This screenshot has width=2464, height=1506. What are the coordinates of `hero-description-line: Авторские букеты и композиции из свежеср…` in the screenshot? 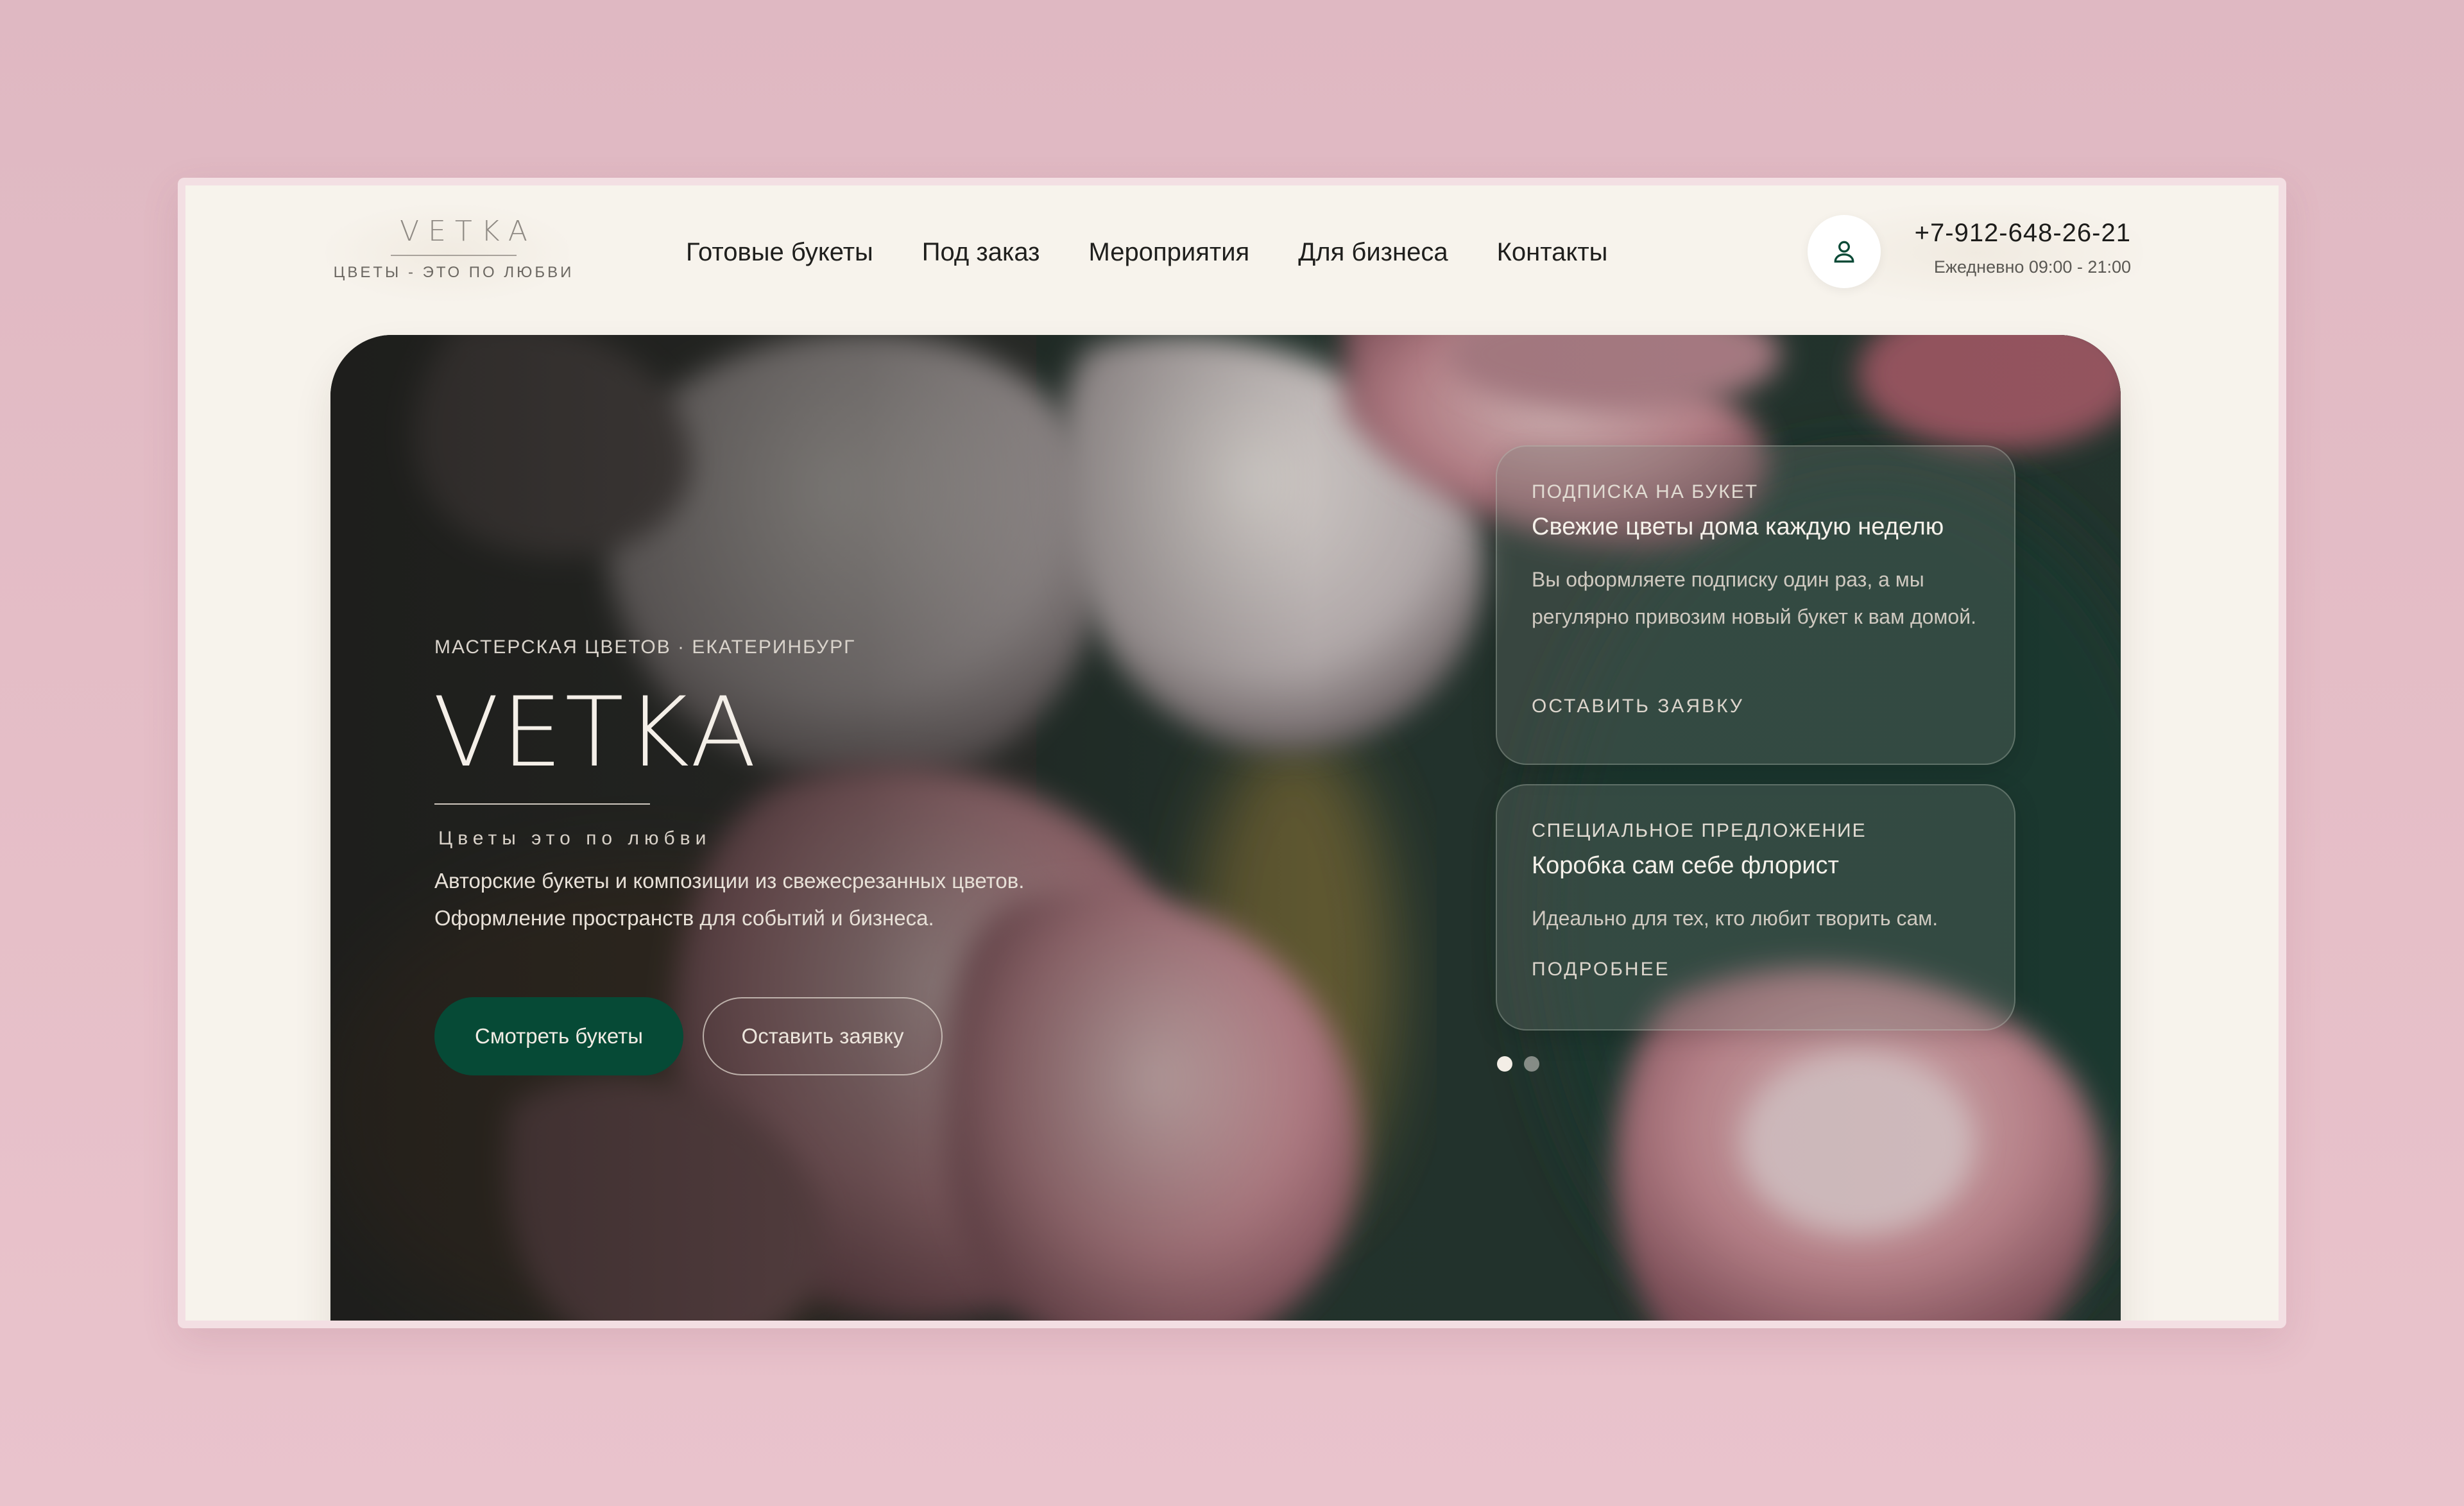 It's located at (729, 881).